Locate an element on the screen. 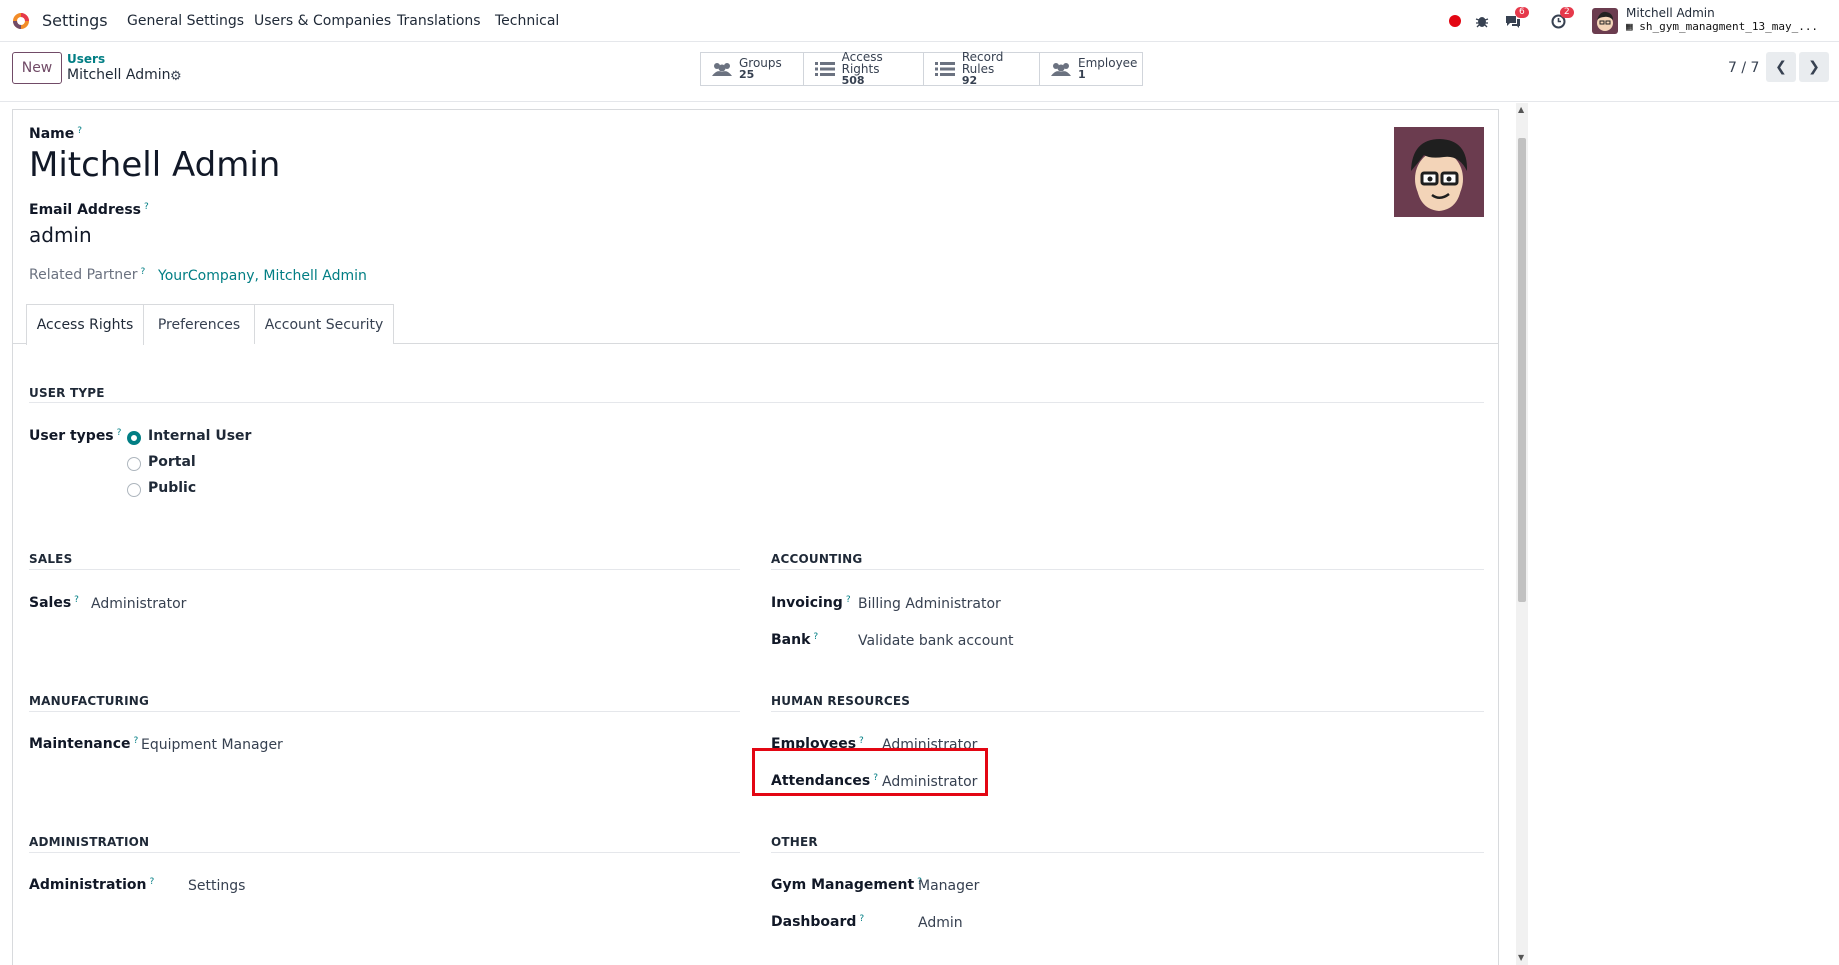  radio-public is located at coordinates (134, 490).